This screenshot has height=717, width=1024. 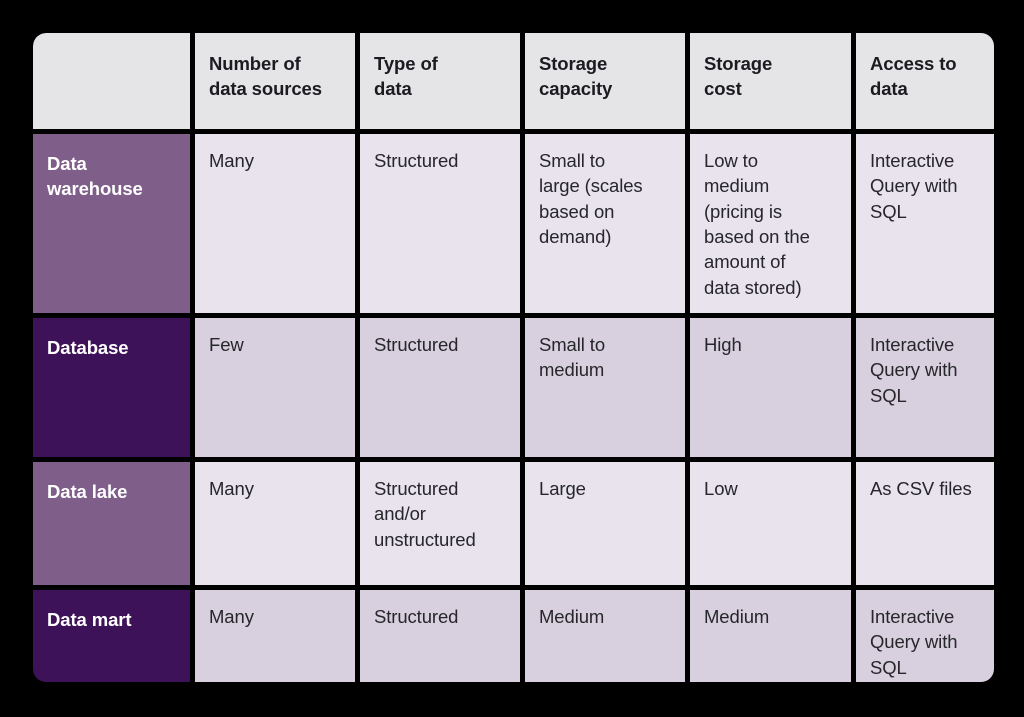 I want to click on cell-data-lake-storage-capacity: Large, so click(x=605, y=523).